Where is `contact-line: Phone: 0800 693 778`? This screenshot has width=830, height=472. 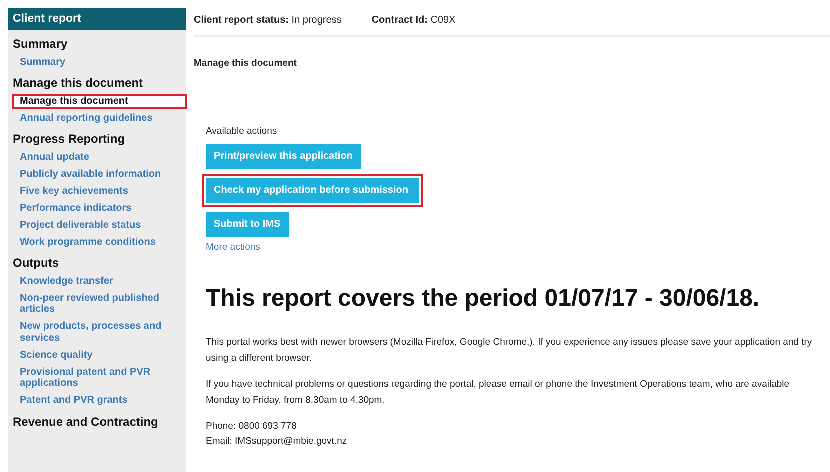 contact-line: Phone: 0800 693 778 is located at coordinates (252, 427).